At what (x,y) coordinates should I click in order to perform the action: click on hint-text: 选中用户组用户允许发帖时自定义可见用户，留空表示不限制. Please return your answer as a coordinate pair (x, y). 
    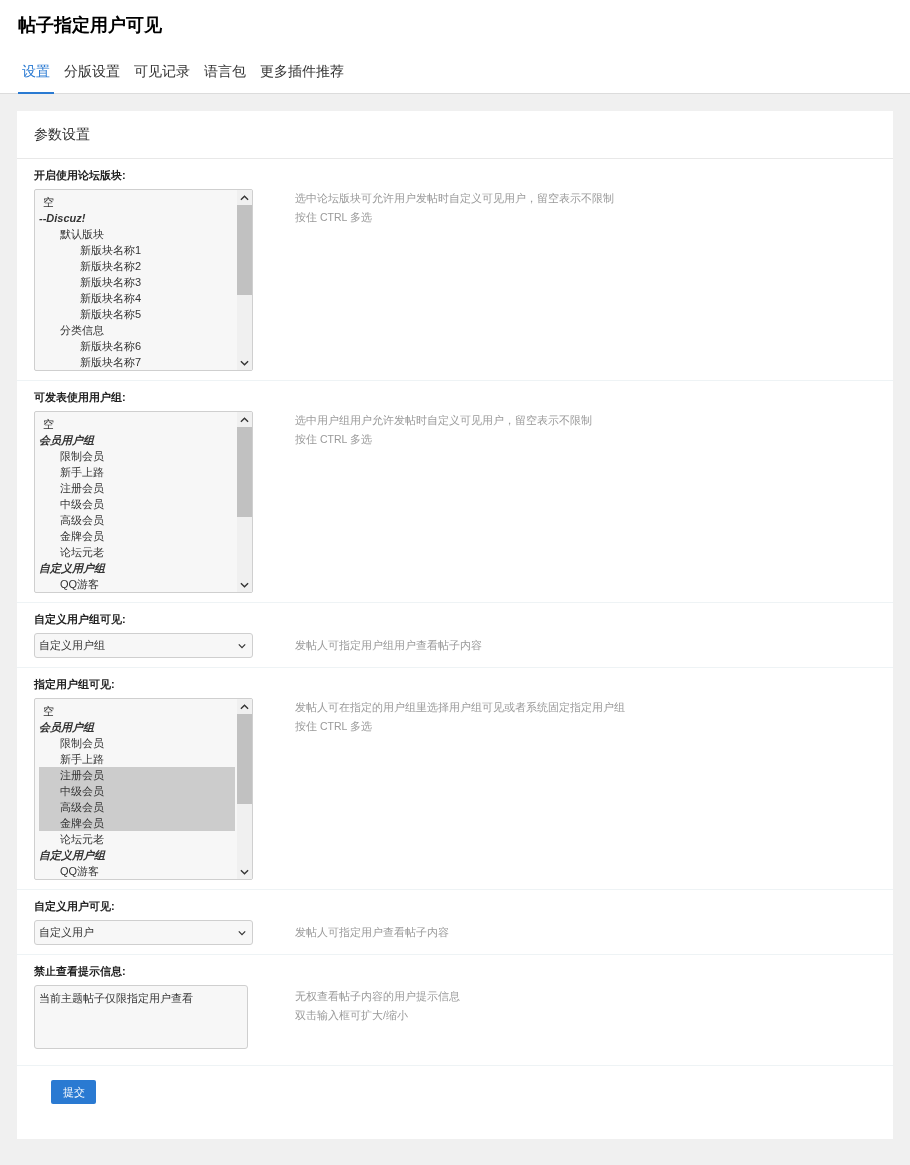
    Looking at the image, I should click on (443, 420).